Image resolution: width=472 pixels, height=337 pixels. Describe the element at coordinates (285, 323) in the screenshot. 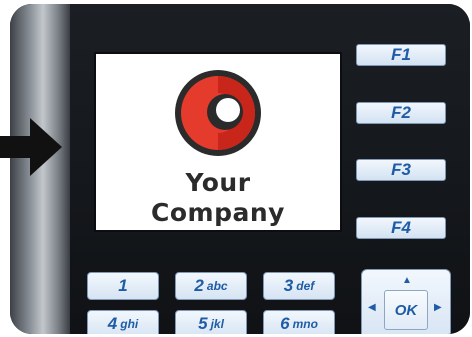

I see `key-digit: 6` at that location.